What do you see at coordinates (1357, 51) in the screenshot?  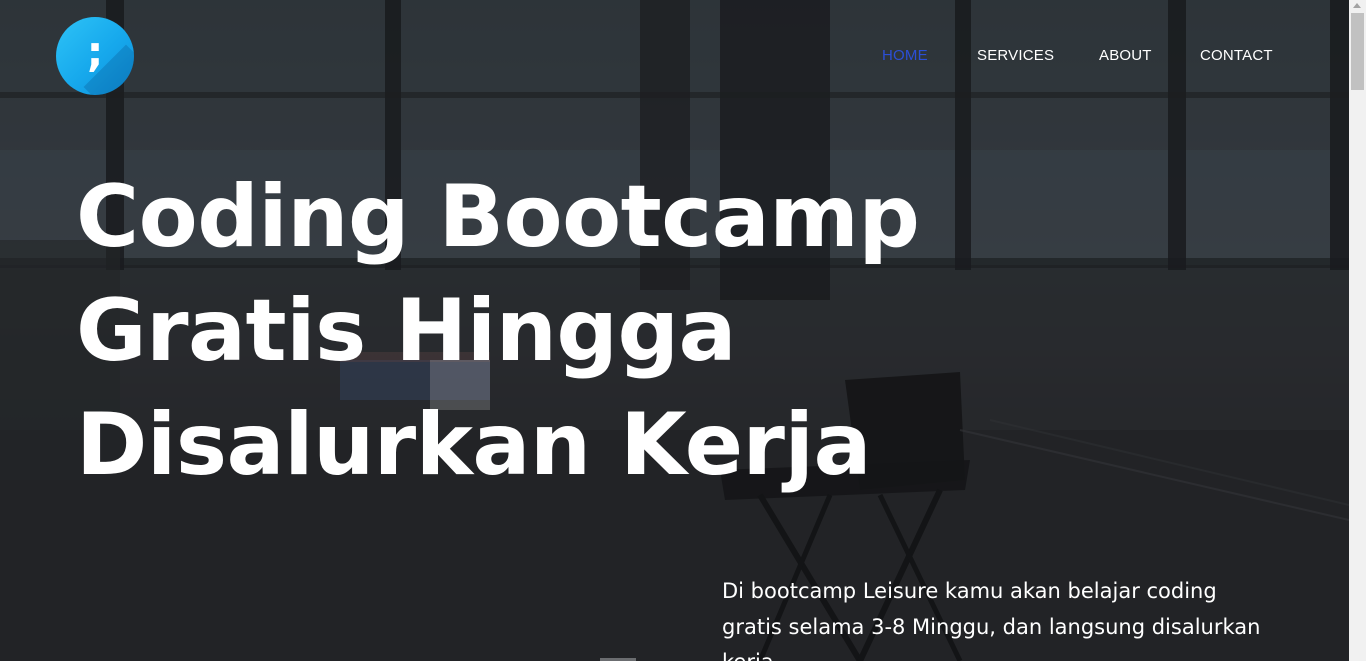 I see `scrollbar-thumb` at bounding box center [1357, 51].